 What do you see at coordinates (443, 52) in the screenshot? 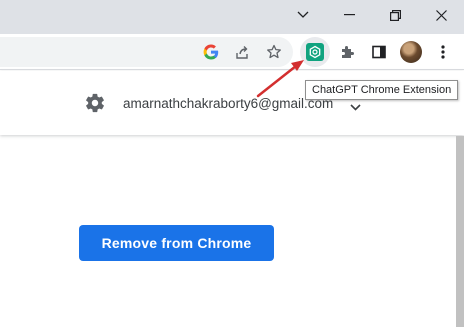
I see `more-menu-icon` at bounding box center [443, 52].